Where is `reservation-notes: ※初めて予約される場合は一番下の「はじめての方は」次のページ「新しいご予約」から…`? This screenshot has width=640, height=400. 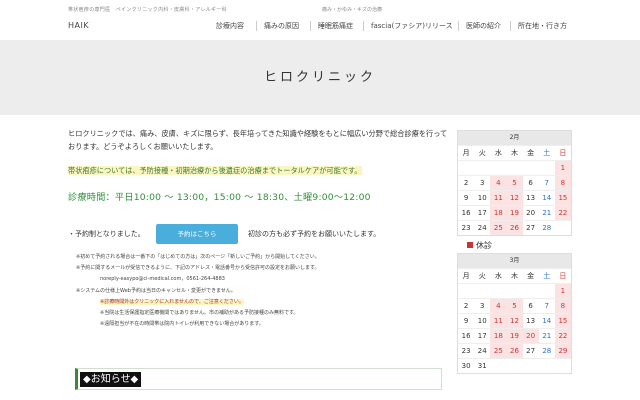
reservation-notes: ※初めて予約される場合は一番下の「はじめての方は」次のページ「新しいご予約」から… is located at coordinates (262, 291).